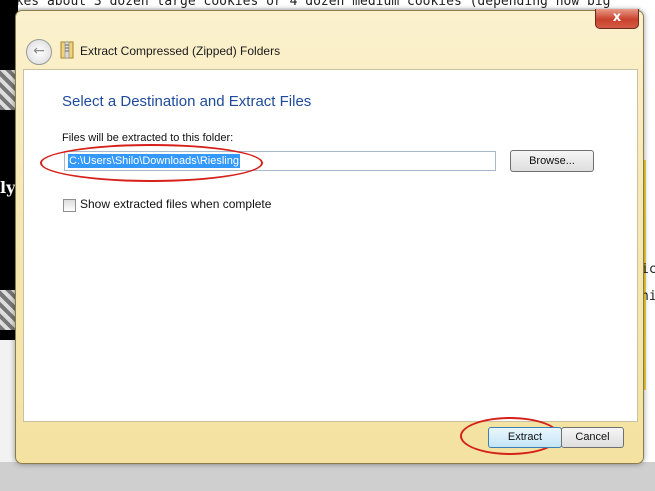 Image resolution: width=655 pixels, height=491 pixels. What do you see at coordinates (148, 138) in the screenshot?
I see `destination-label: Files will be extracted to this folder:` at bounding box center [148, 138].